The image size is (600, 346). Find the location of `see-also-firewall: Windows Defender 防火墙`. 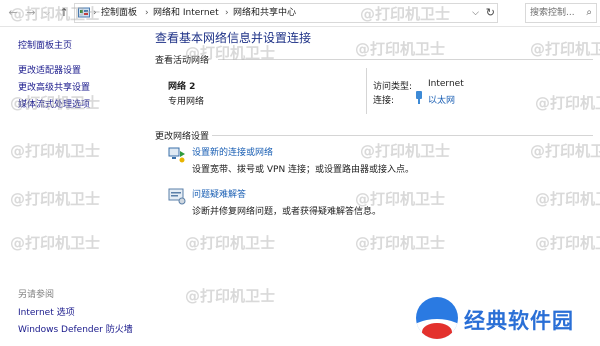

see-also-firewall: Windows Defender 防火墙 is located at coordinates (75, 328).